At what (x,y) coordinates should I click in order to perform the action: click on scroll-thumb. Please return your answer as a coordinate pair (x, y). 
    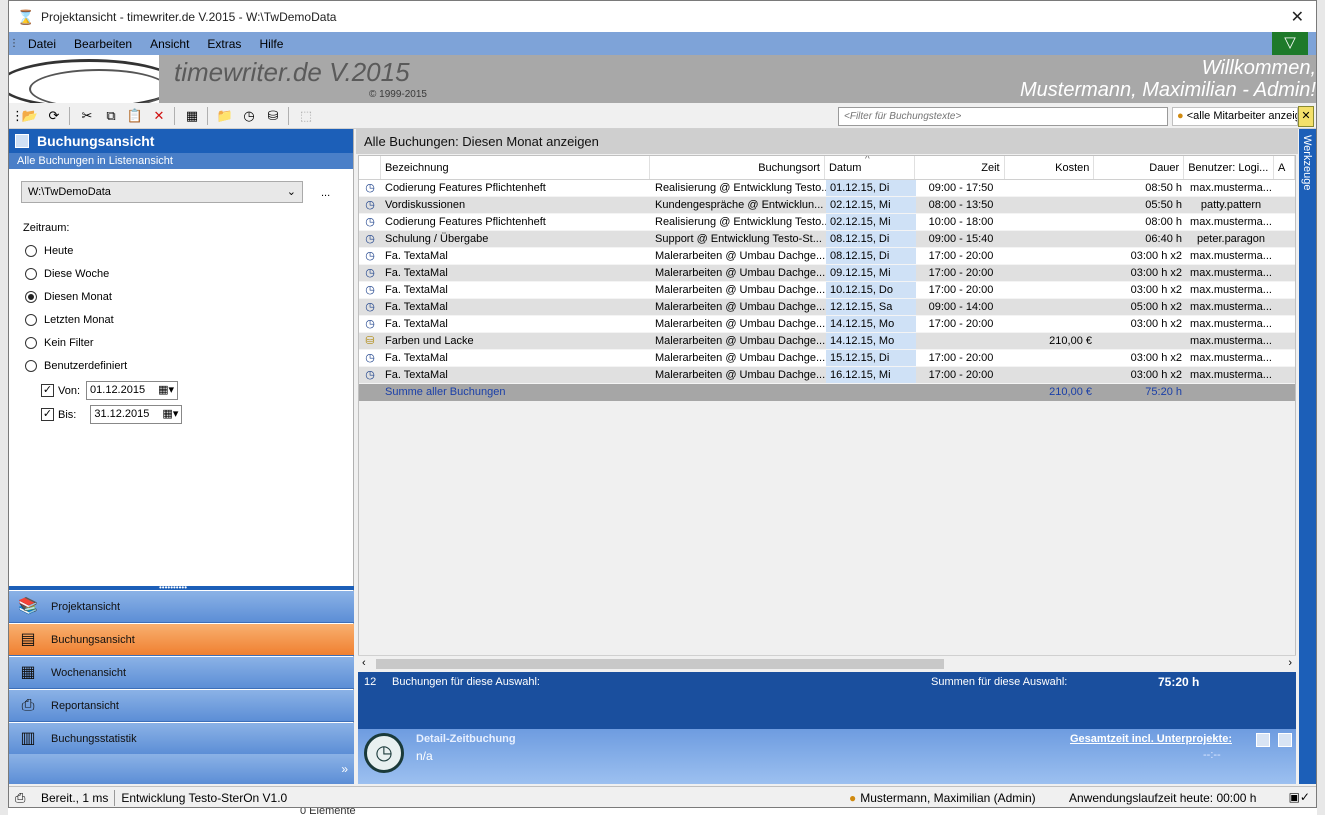
    Looking at the image, I should click on (660, 664).